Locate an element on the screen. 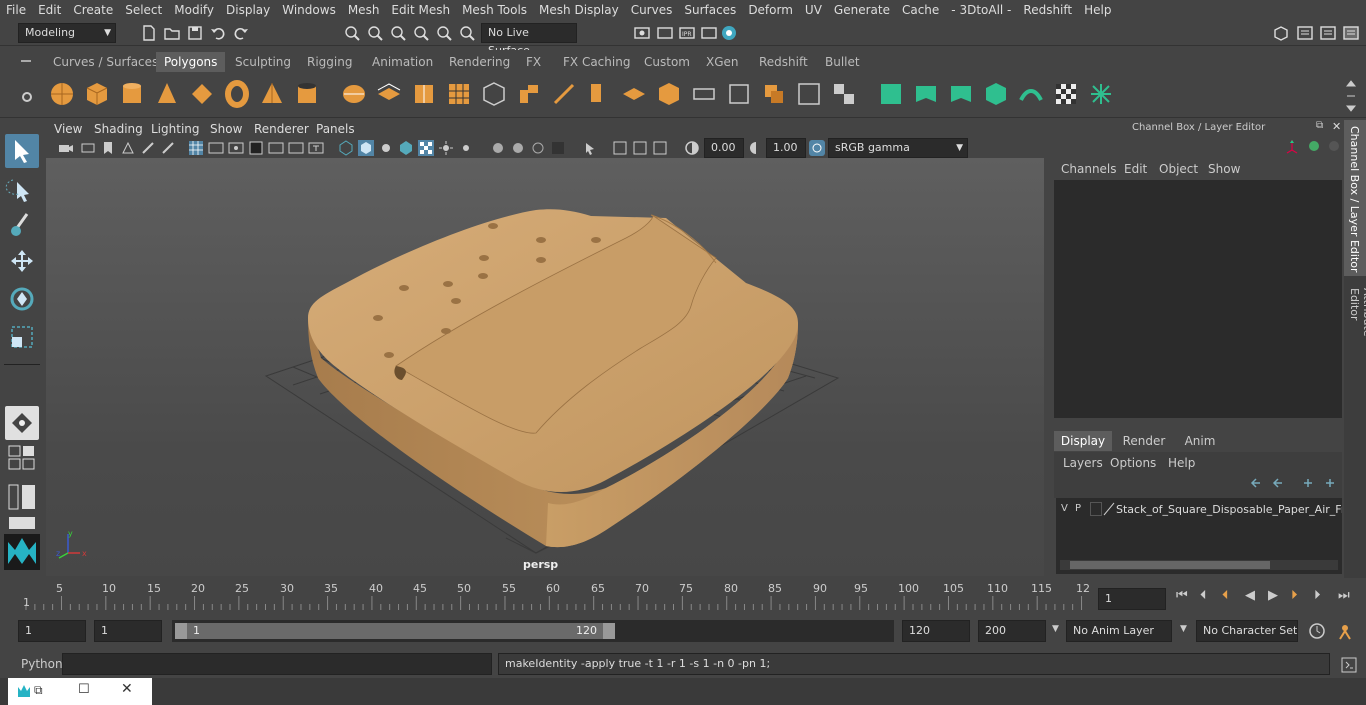 The image size is (1366, 705). exposure-icon is located at coordinates (692, 148).